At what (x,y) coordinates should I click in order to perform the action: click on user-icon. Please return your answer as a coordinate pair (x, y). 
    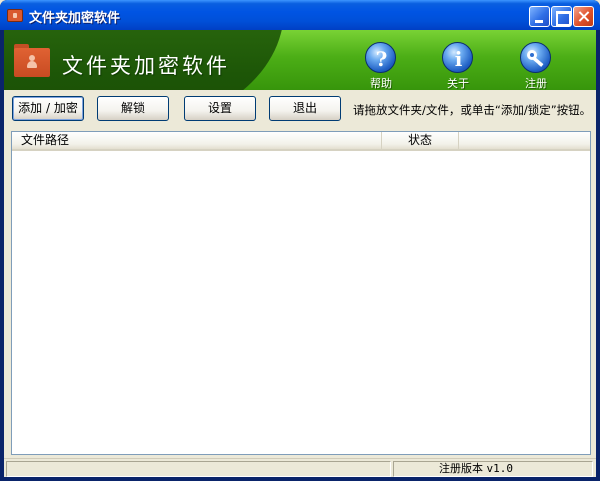
    Looking at the image, I should click on (32, 61).